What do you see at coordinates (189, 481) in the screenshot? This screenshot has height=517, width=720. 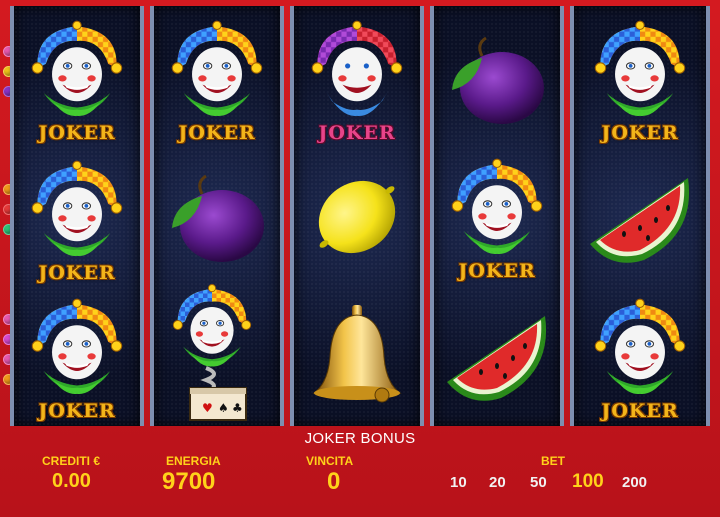 I see `energy-value: 9700` at bounding box center [189, 481].